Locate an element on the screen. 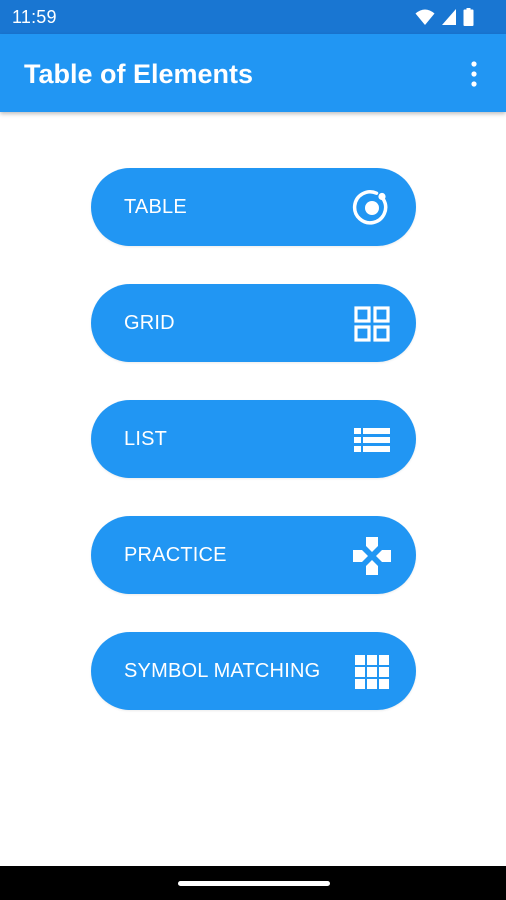 This screenshot has width=506, height=900. more-vert-icon is located at coordinates (474, 74).